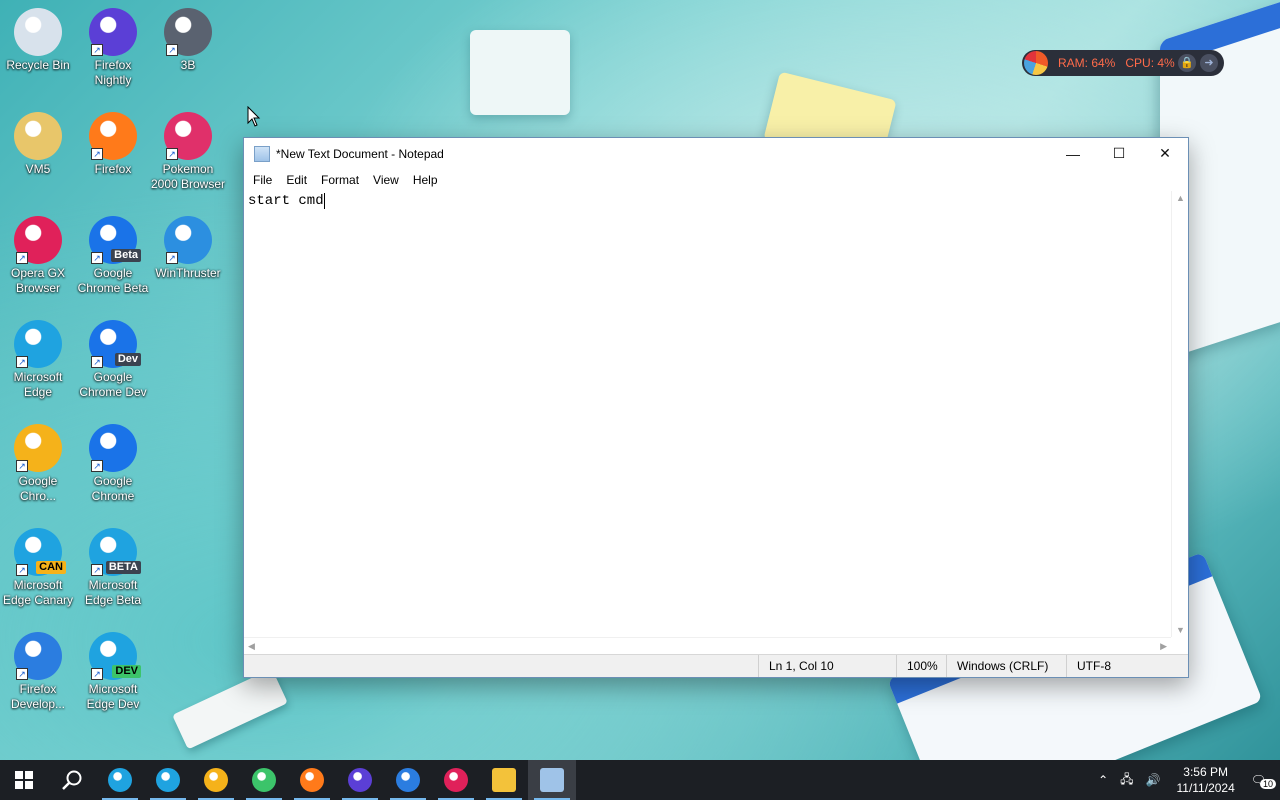  What do you see at coordinates (188, 65) in the screenshot?
I see `desktop-icon-label: 3B` at bounding box center [188, 65].